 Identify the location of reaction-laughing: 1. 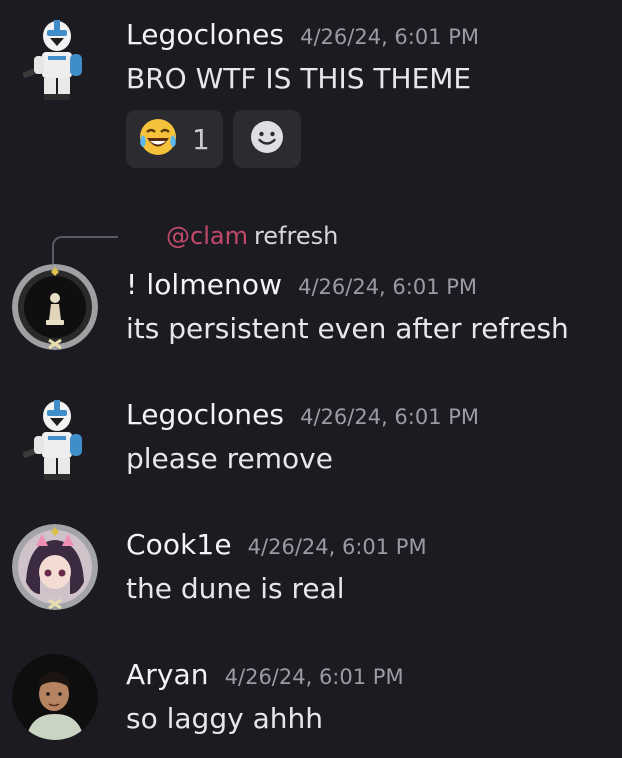
(174, 139).